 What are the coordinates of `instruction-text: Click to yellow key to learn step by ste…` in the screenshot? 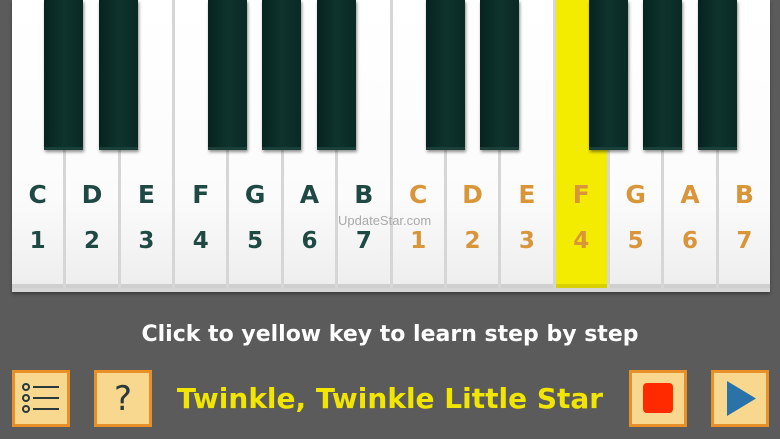 It's located at (390, 334).